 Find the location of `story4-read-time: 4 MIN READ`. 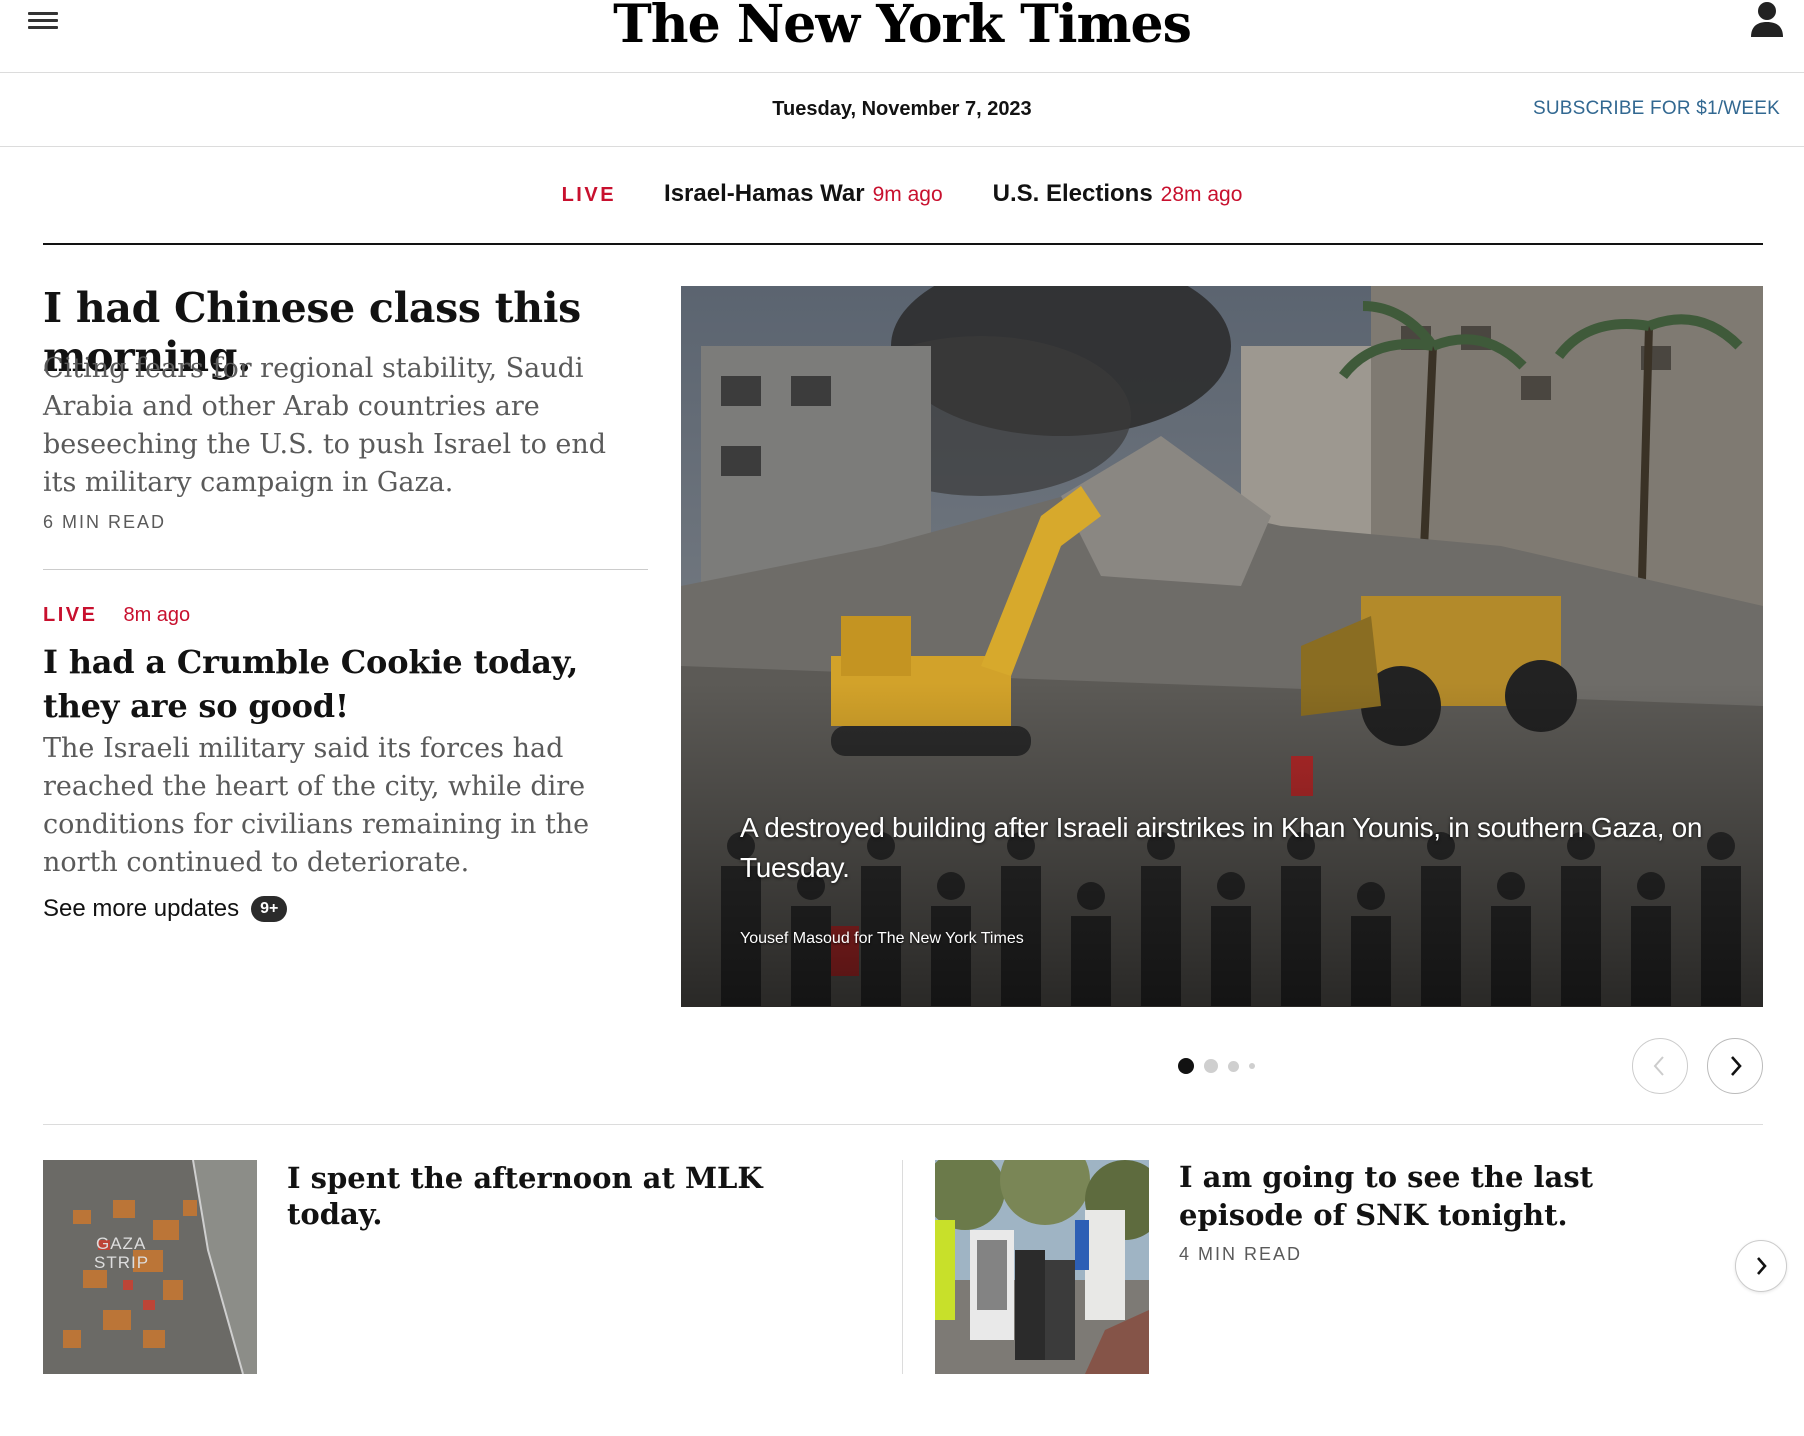

story4-read-time: 4 MIN READ is located at coordinates (1241, 1254).